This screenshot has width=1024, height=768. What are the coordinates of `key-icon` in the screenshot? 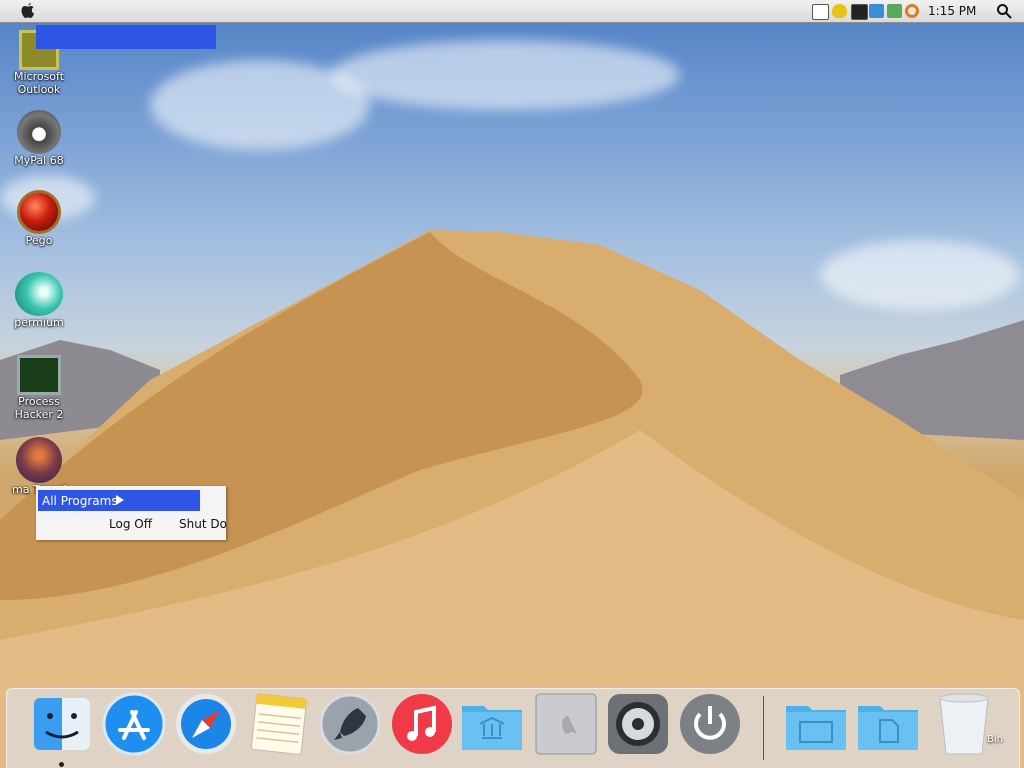 It's located at (912, 11).